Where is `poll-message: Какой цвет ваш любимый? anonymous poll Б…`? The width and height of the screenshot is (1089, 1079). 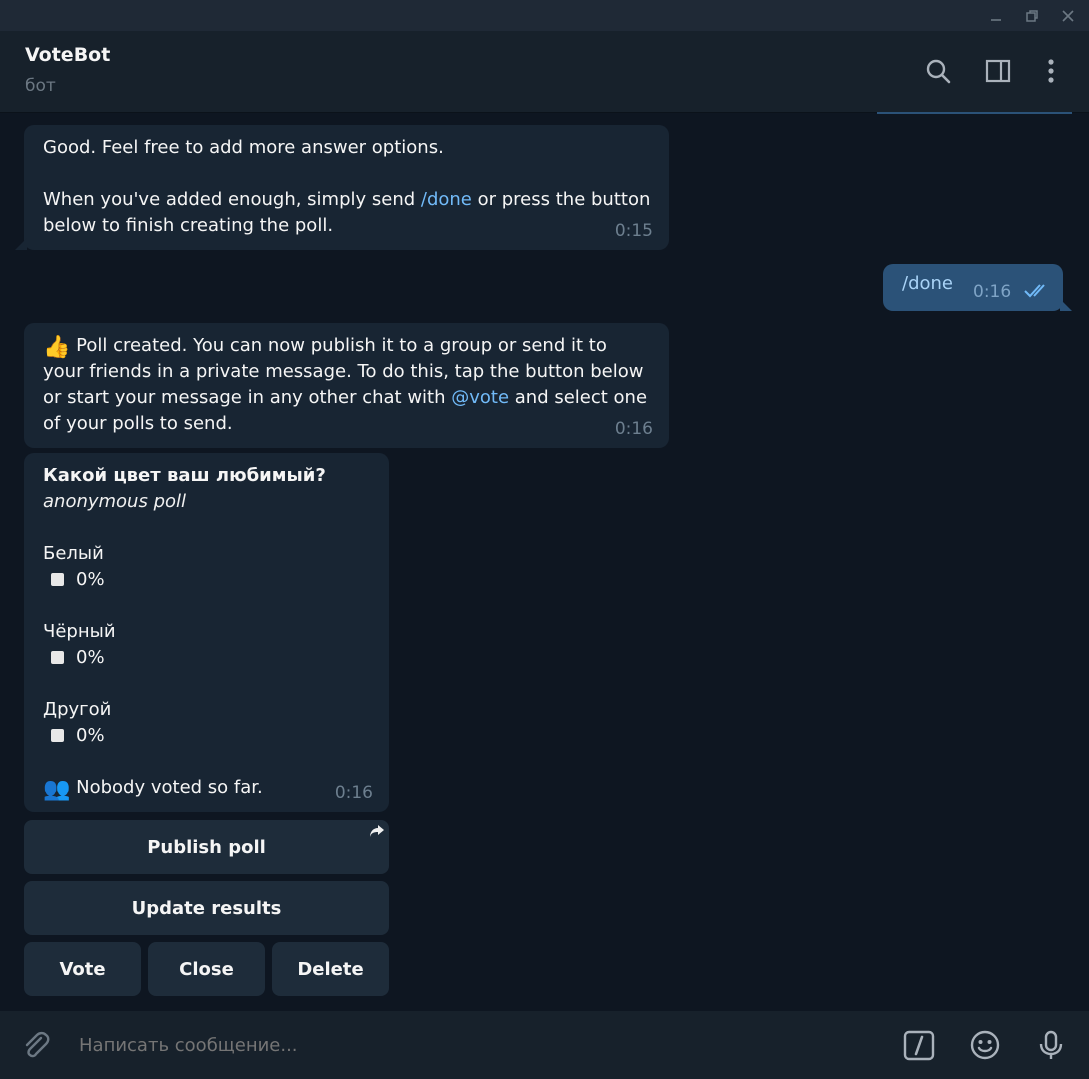
poll-message: Какой цвет ваш любимый? anonymous poll Б… is located at coordinates (206, 632).